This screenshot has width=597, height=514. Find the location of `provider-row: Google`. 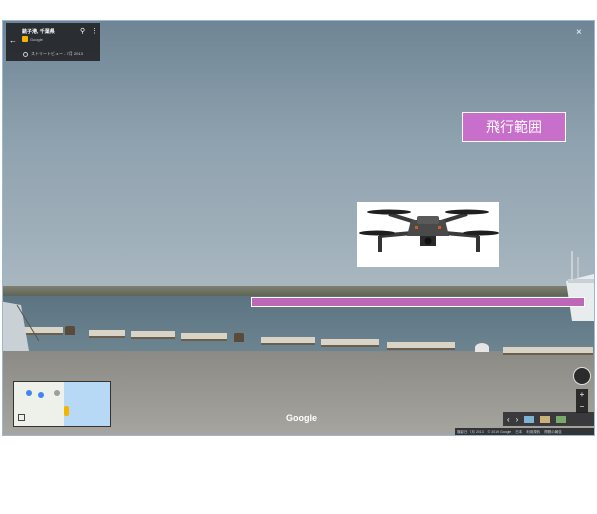

provider-row: Google is located at coordinates (32, 39).